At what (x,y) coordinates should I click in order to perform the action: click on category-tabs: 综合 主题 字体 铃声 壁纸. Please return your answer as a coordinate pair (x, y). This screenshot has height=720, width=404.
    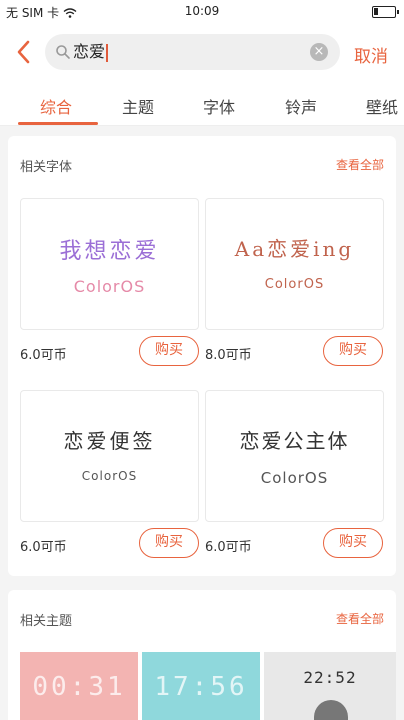
    Looking at the image, I should click on (202, 104).